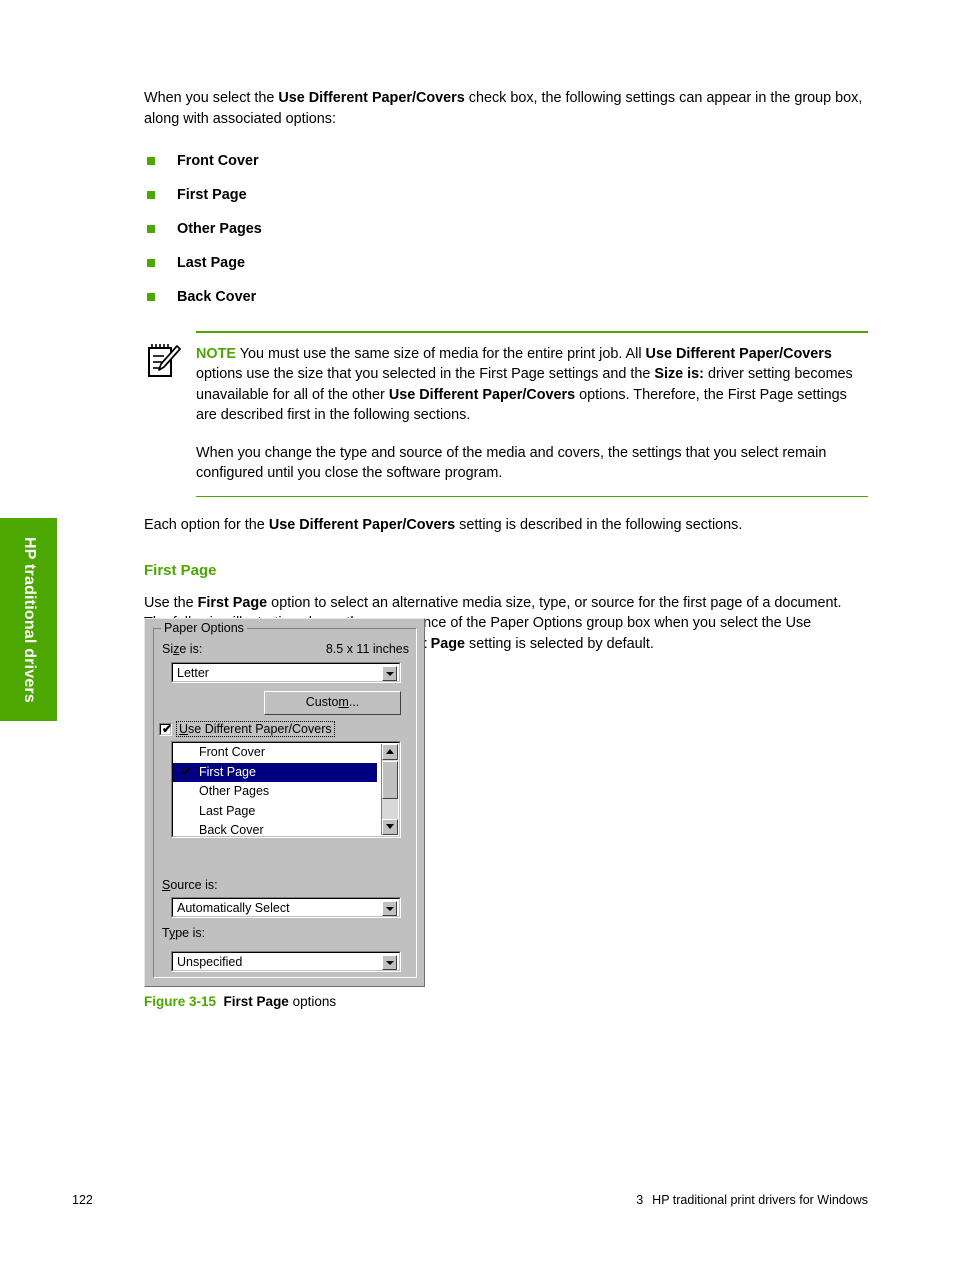 This screenshot has width=954, height=1270. I want to click on footer-chapter-number: 3, so click(640, 1200).